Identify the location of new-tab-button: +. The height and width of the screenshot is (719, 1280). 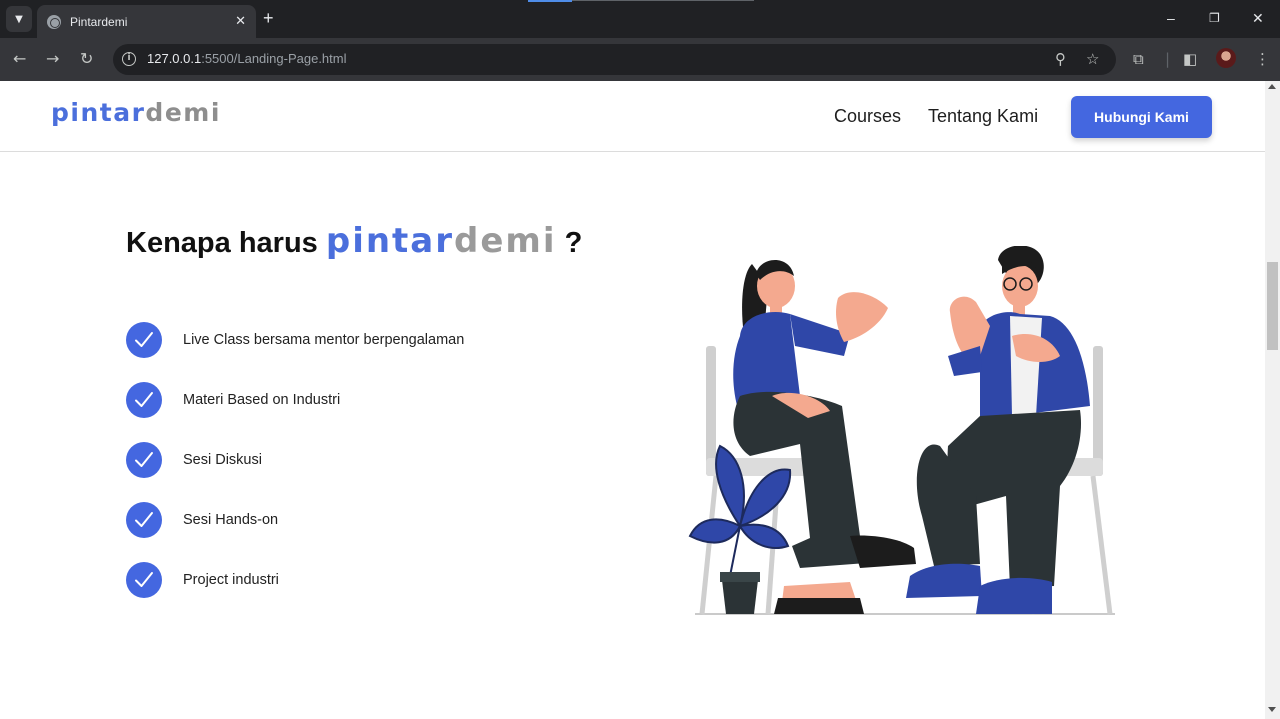
(268, 18).